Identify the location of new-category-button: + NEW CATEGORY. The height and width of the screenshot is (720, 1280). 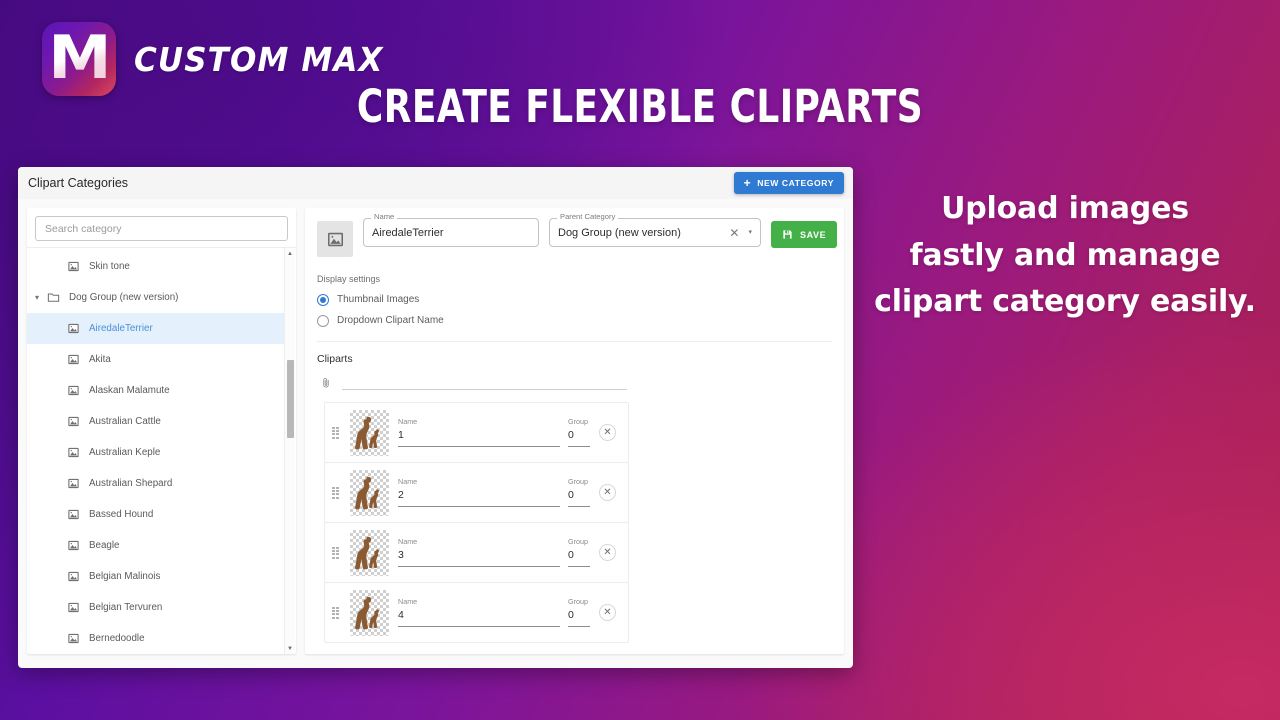
(788, 183).